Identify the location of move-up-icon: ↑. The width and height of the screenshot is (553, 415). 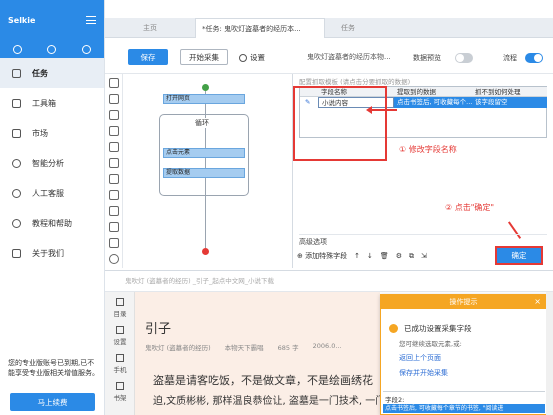
(357, 256).